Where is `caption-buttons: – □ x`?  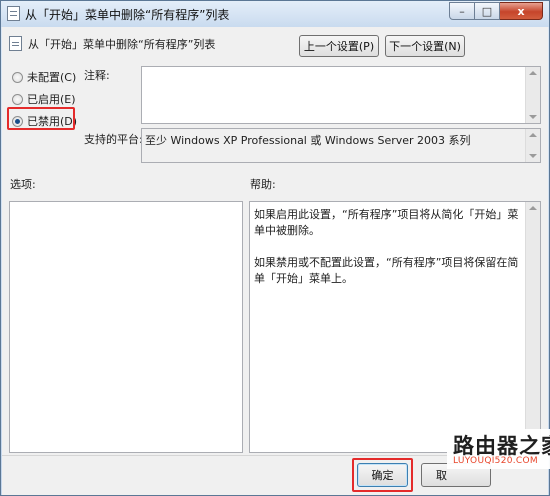
caption-buttons: – □ x is located at coordinates (496, 11).